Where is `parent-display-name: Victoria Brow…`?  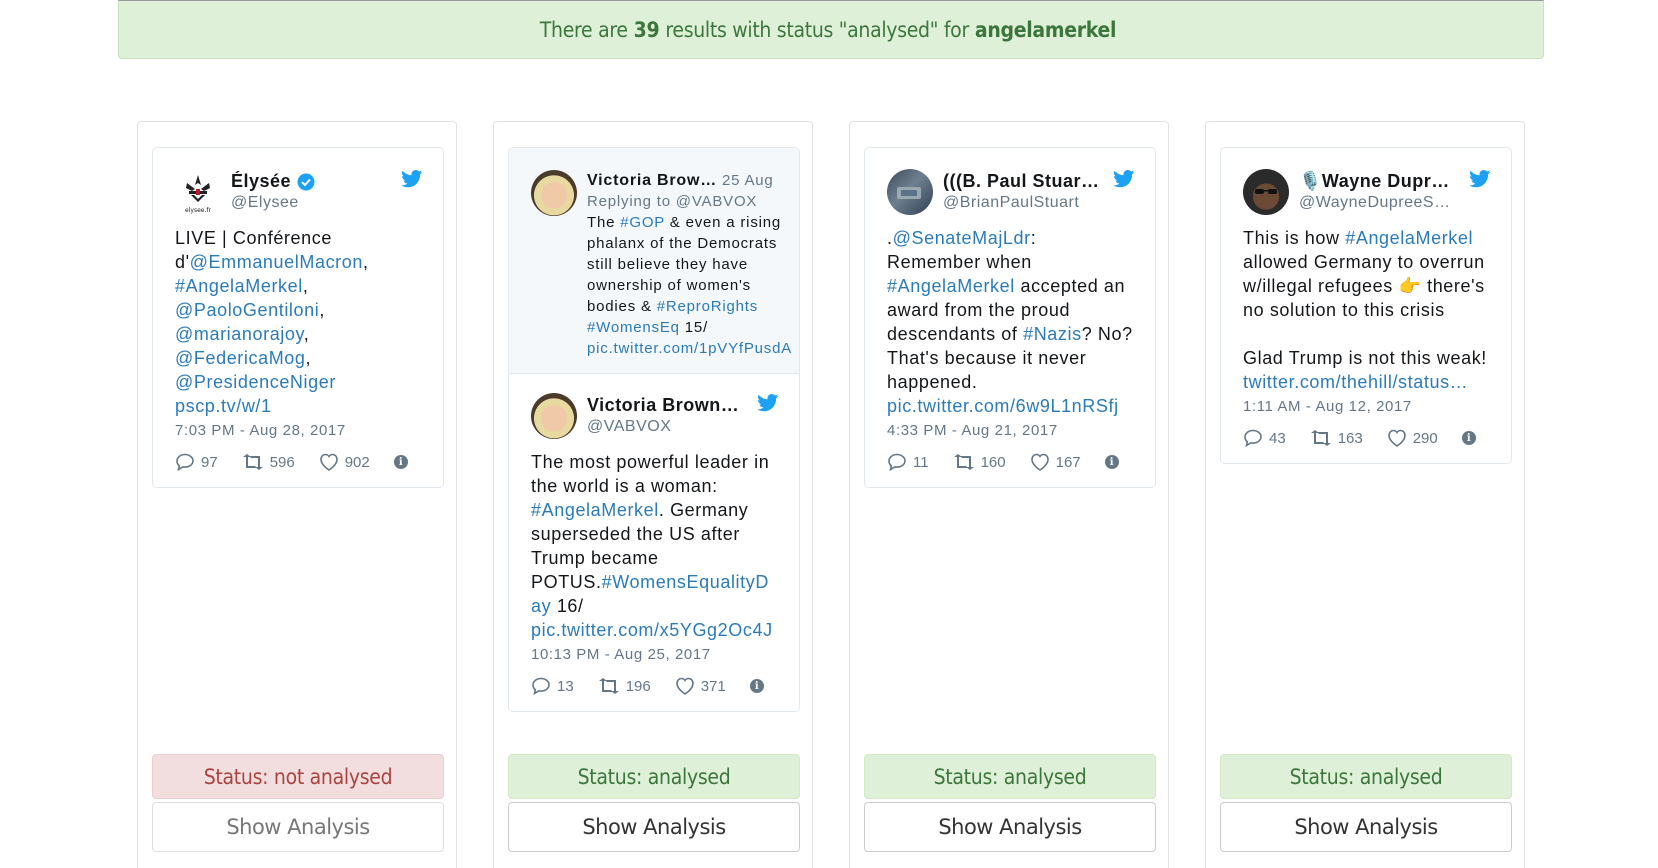
parent-display-name: Victoria Brow… is located at coordinates (652, 180).